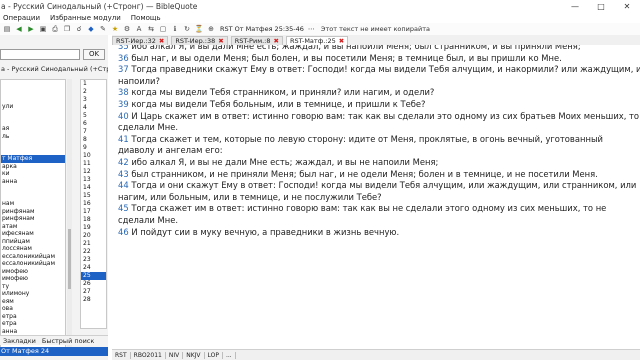  Describe the element at coordinates (79, 29) in the screenshot. I see `search-icon: ☌` at that location.